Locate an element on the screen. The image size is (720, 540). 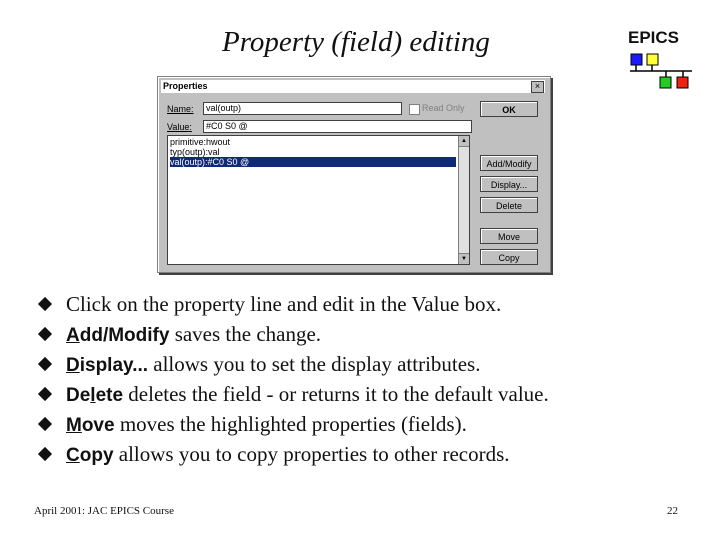
keyword-add-modify: Add/Modify is located at coordinates (118, 335).